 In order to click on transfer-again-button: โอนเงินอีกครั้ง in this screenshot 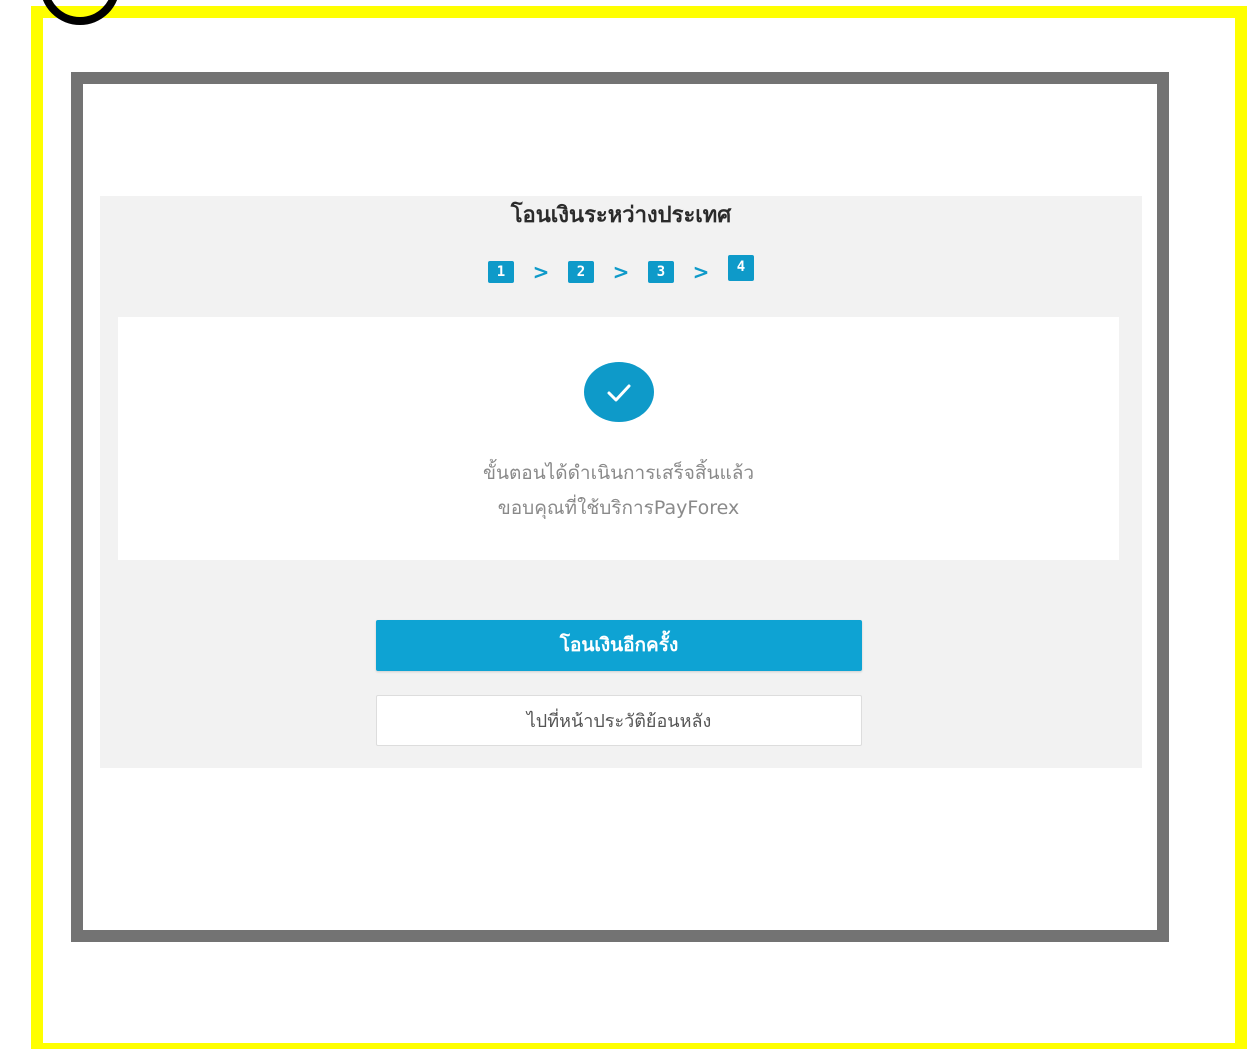, I will do `click(619, 645)`.